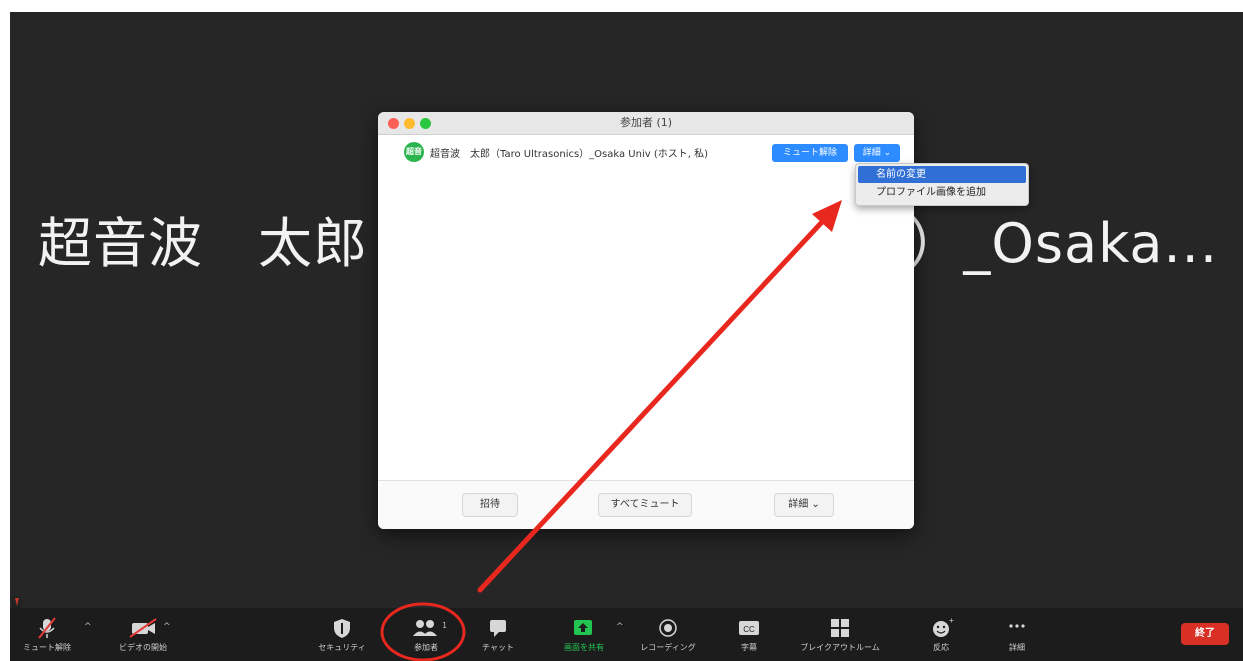  Describe the element at coordinates (1017, 634) in the screenshot. I see `more-button: 詳細` at that location.